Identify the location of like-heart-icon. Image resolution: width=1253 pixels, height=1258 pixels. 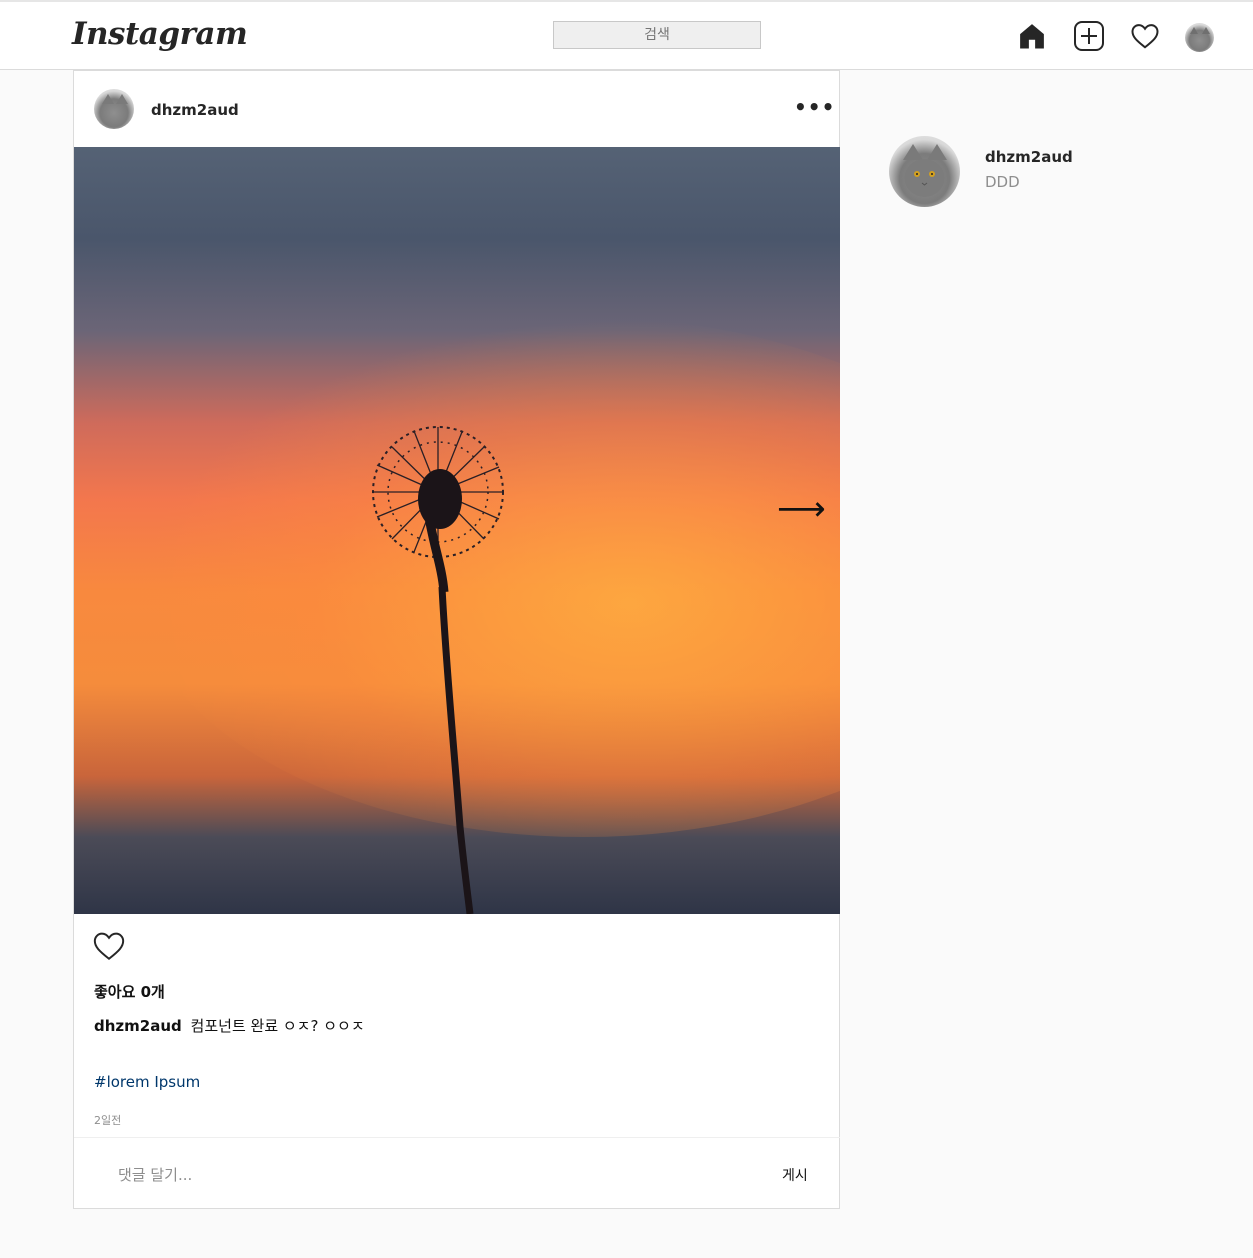
(109, 946).